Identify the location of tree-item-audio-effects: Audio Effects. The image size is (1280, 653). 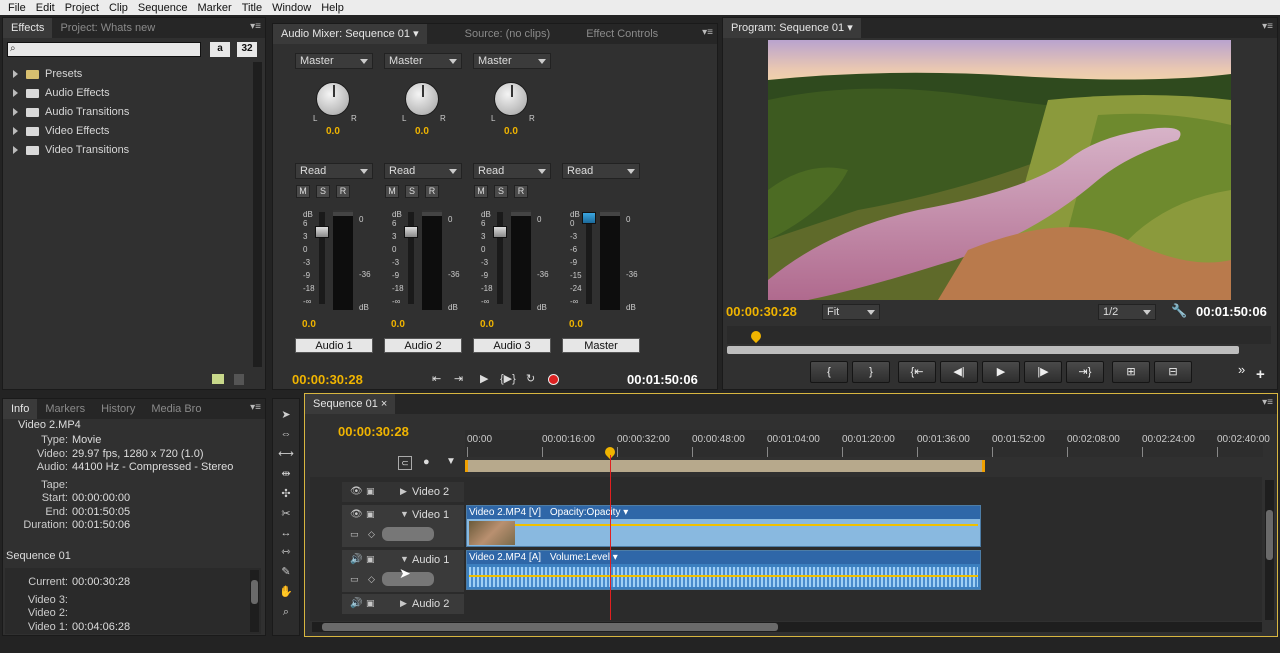
(61, 93).